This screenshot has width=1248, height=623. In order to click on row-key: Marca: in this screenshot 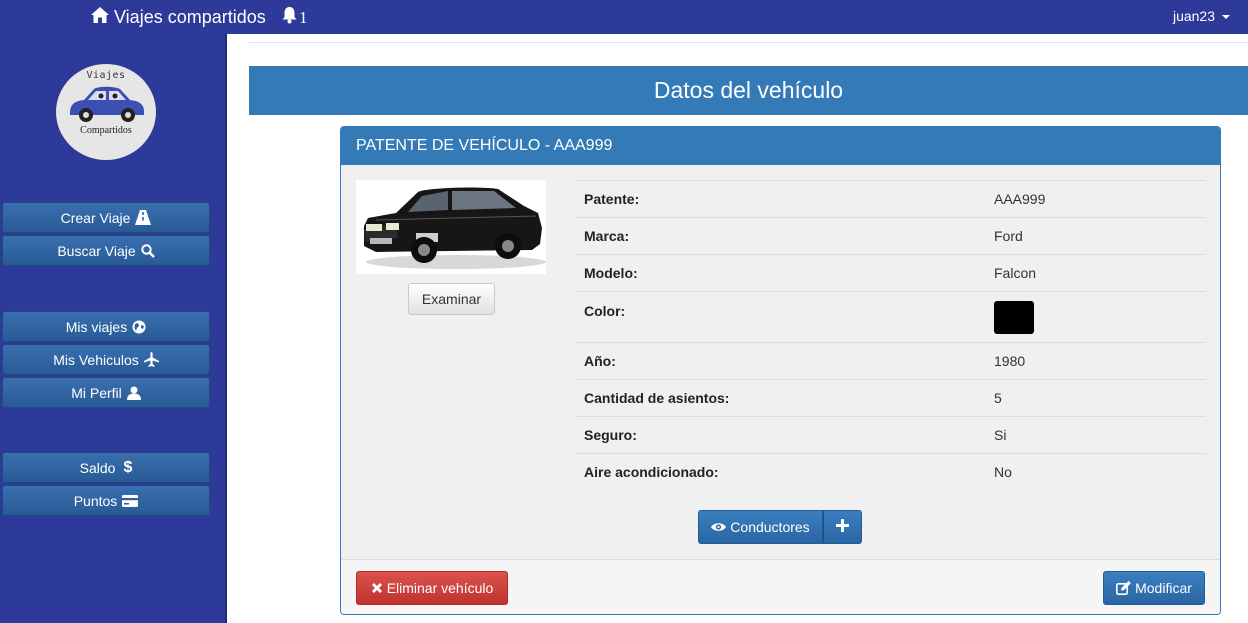, I will do `click(781, 236)`.